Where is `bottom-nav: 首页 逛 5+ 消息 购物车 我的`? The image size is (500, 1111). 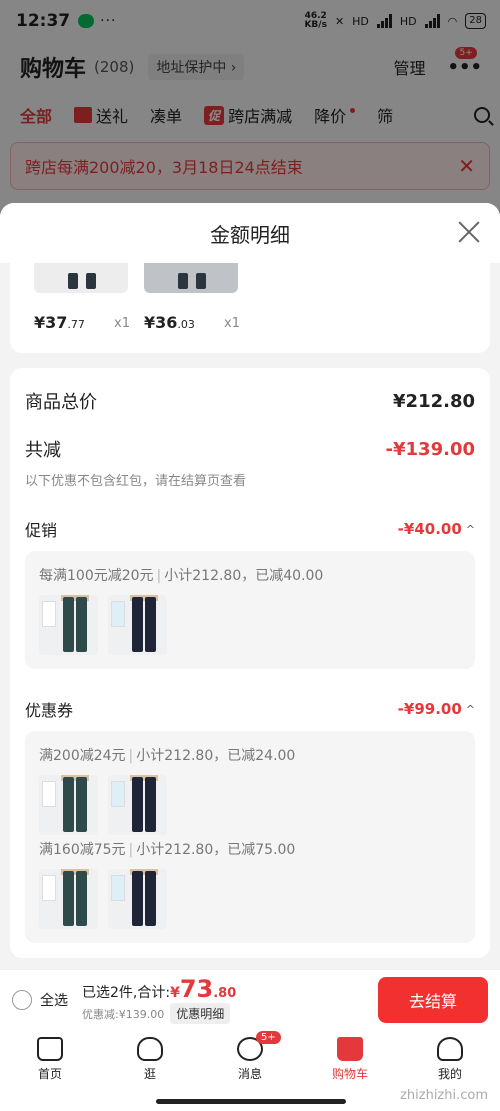
bottom-nav: 首页 逛 5+ 消息 购物车 我的 is located at coordinates (250, 1059).